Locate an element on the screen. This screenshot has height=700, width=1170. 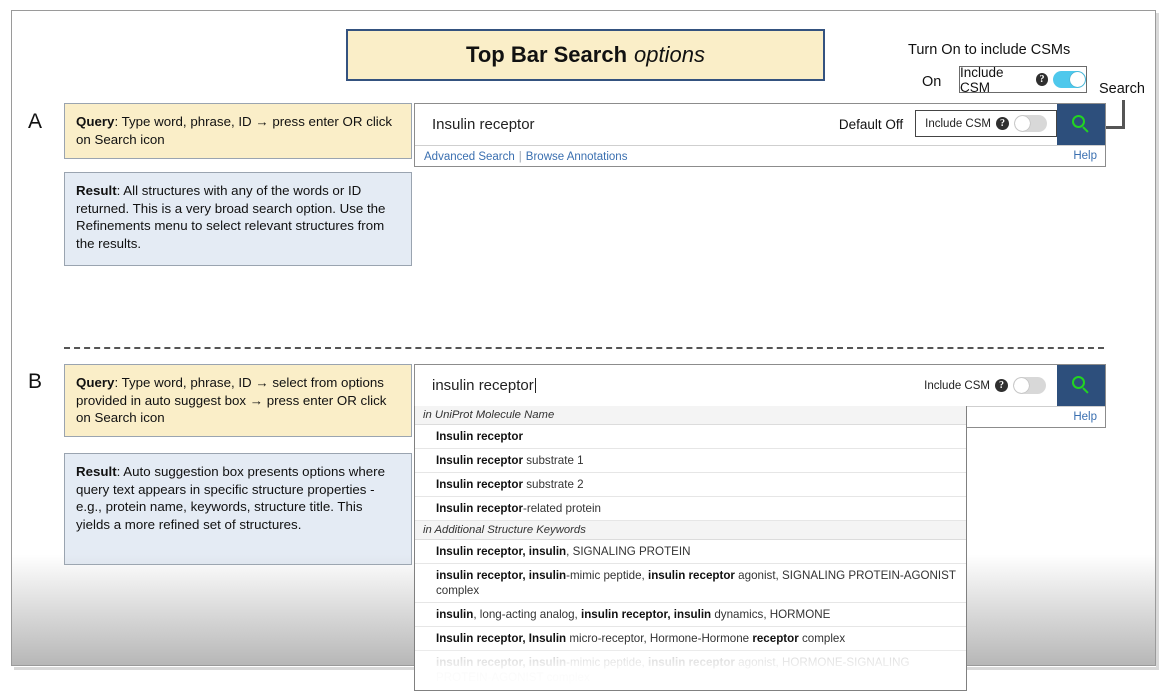
autosuggest-match-text: Insulin receptor, insulin is located at coordinates (501, 551).